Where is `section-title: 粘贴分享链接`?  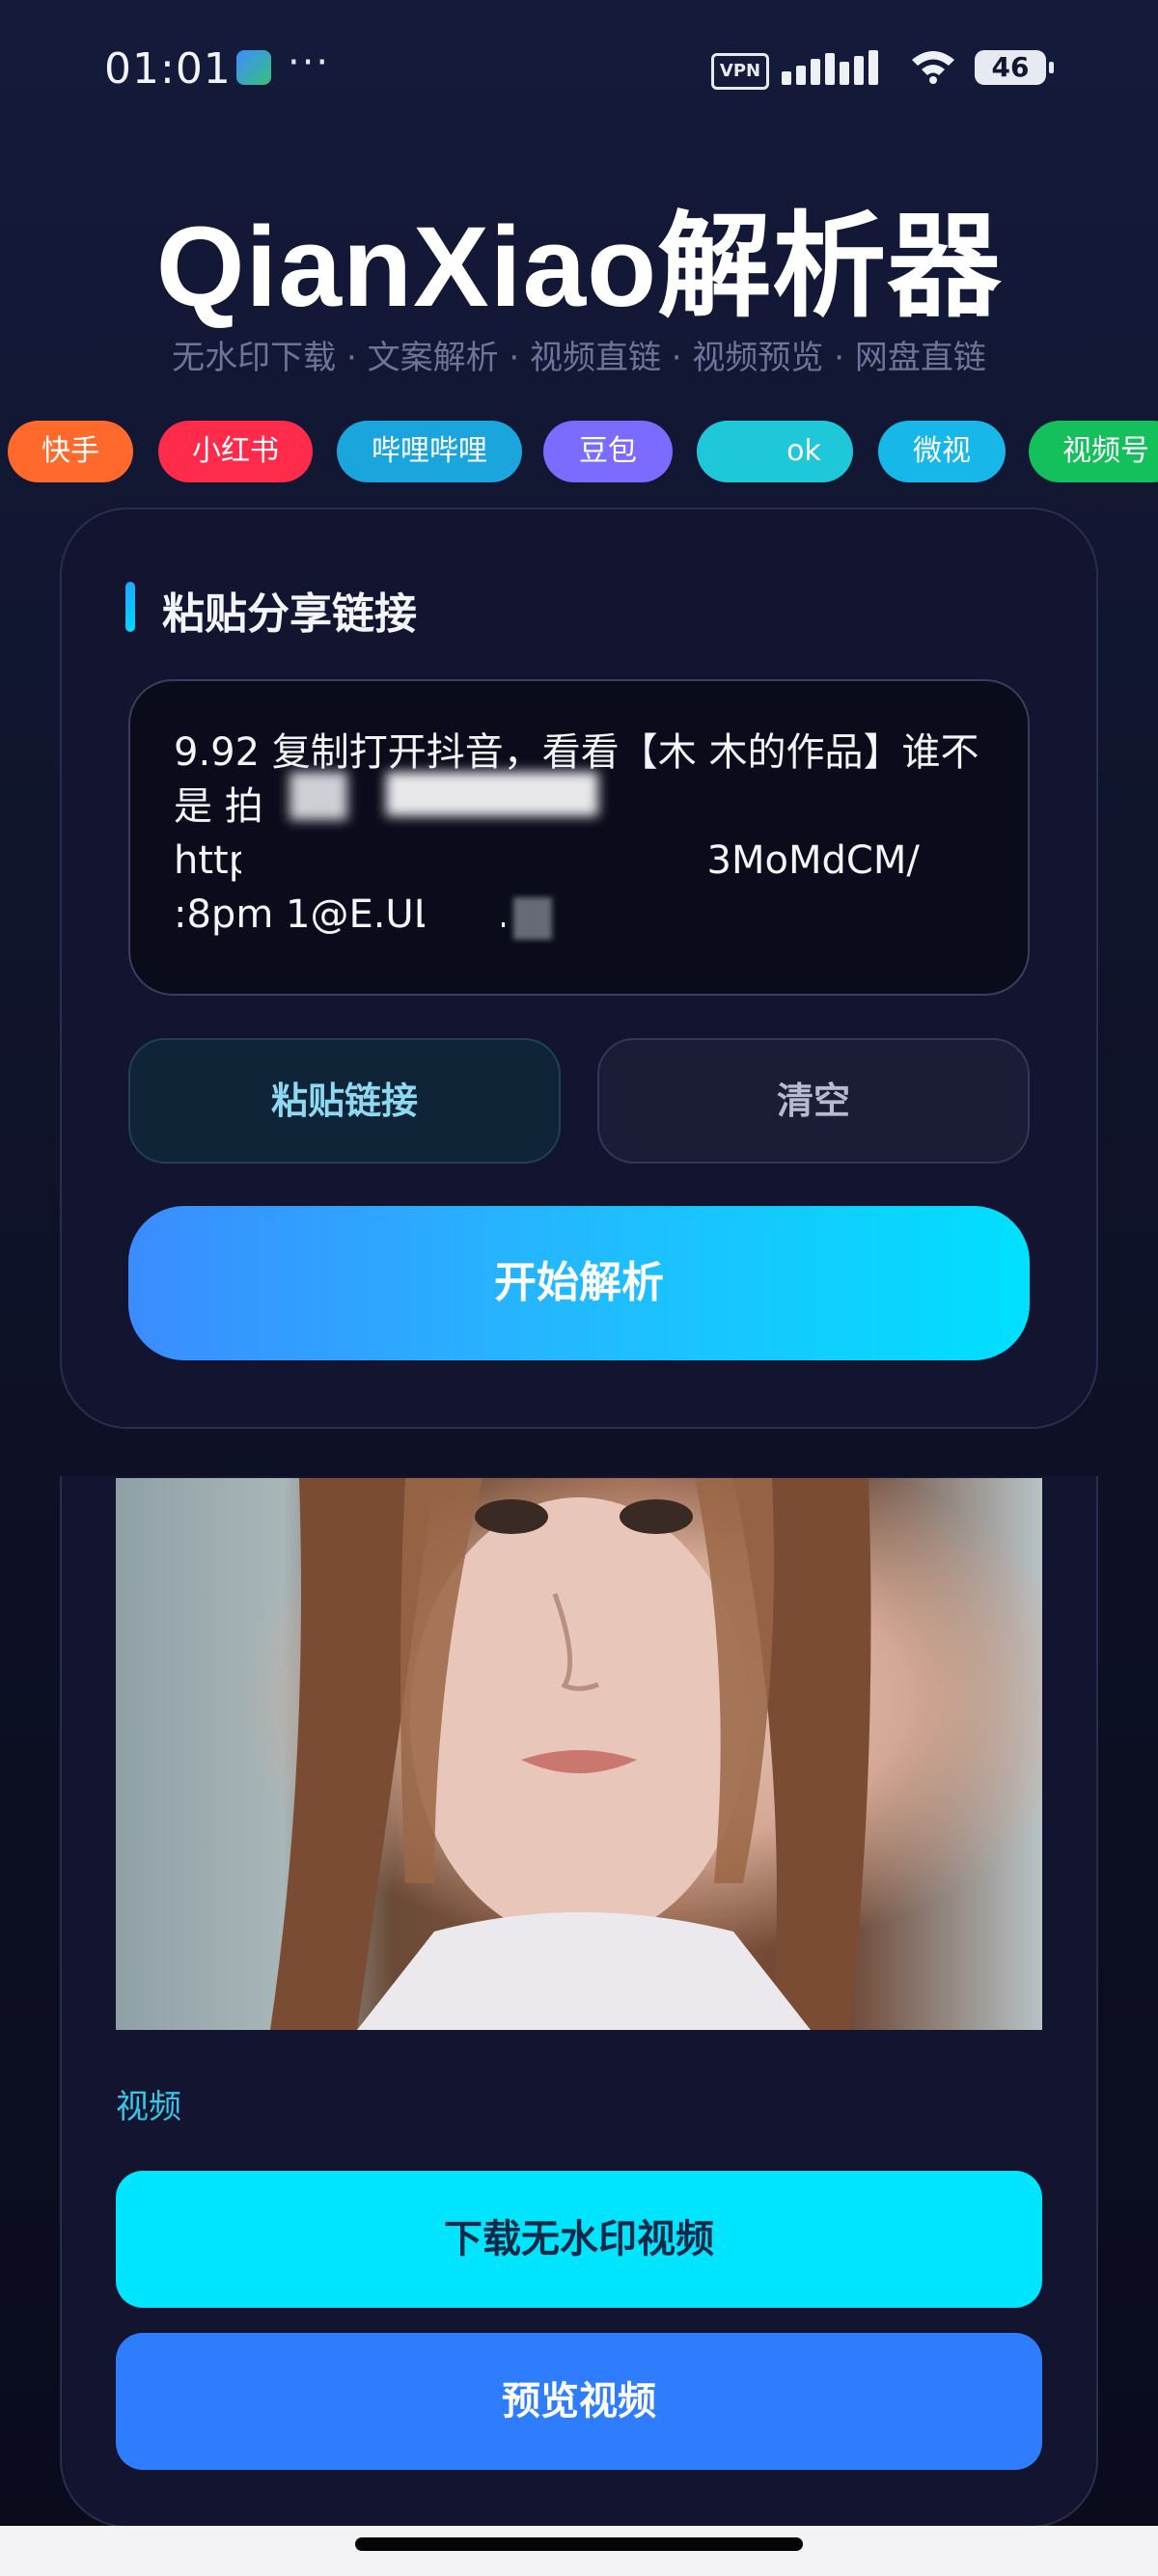 section-title: 粘贴分享链接 is located at coordinates (289, 614).